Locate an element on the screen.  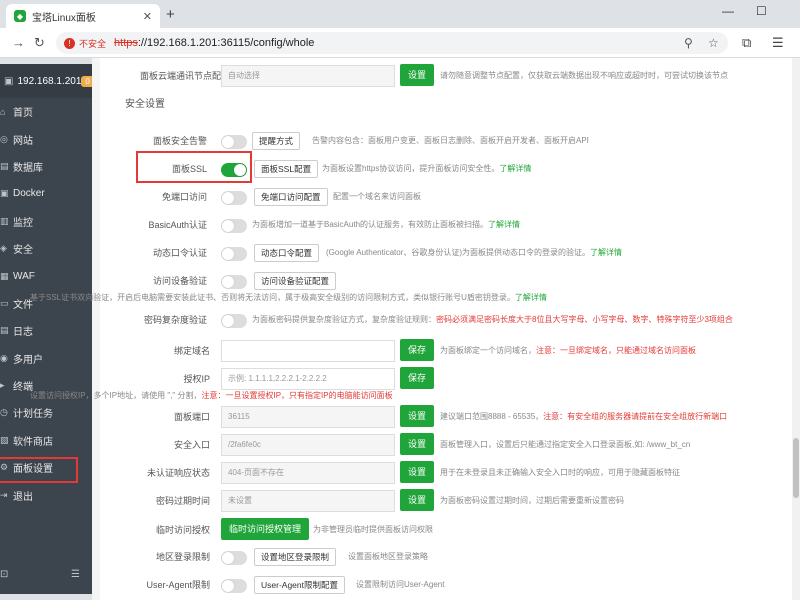
bind-domain-desc: 为面板绑定一个访问域名，注意：一旦绑定域名，只能通过域名访问面板 is located at coordinates (568, 350).